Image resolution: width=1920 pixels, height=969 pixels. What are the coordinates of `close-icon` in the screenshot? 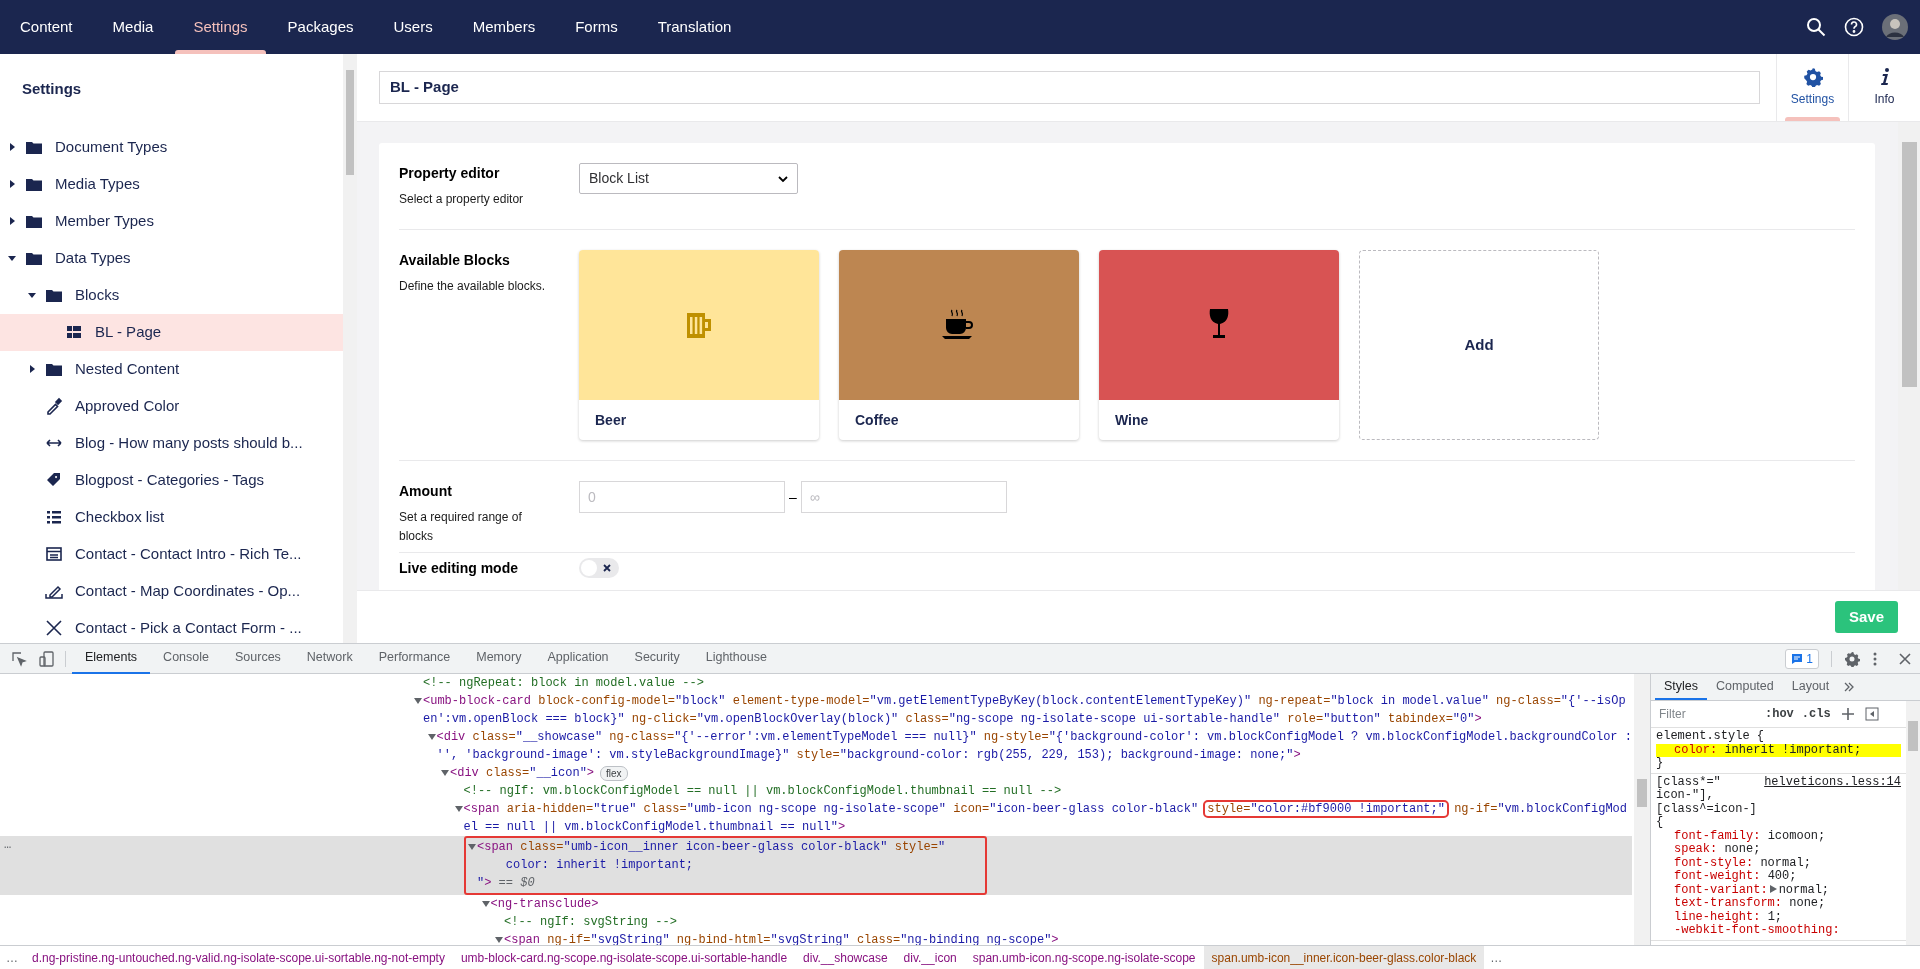 It's located at (1905, 658).